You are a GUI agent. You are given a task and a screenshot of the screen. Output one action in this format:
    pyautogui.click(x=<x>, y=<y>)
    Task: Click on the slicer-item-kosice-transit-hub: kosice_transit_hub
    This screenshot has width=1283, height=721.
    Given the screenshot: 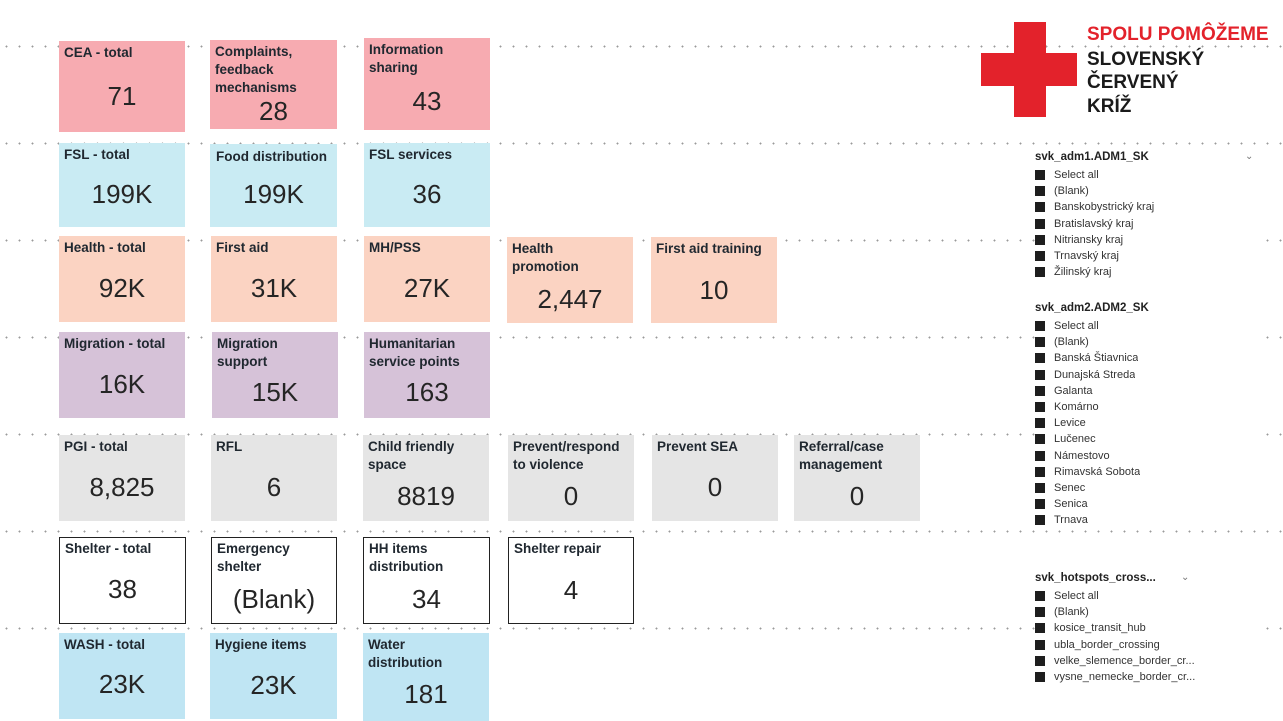 What is the action you would take?
    pyautogui.click(x=1146, y=628)
    